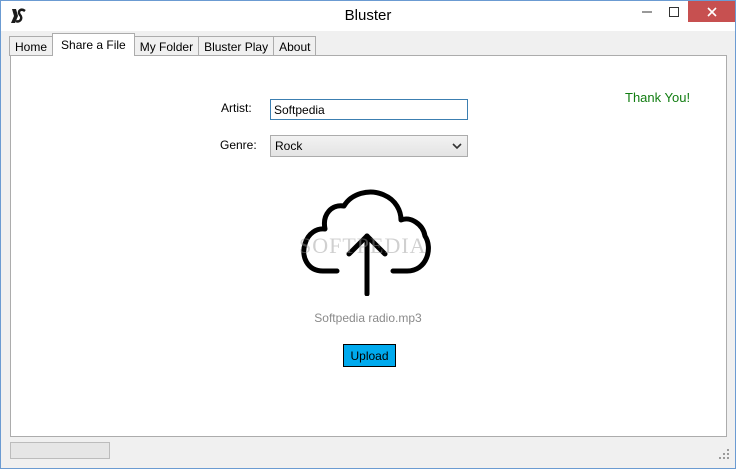 The width and height of the screenshot is (736, 469). I want to click on maximize-icon, so click(674, 11).